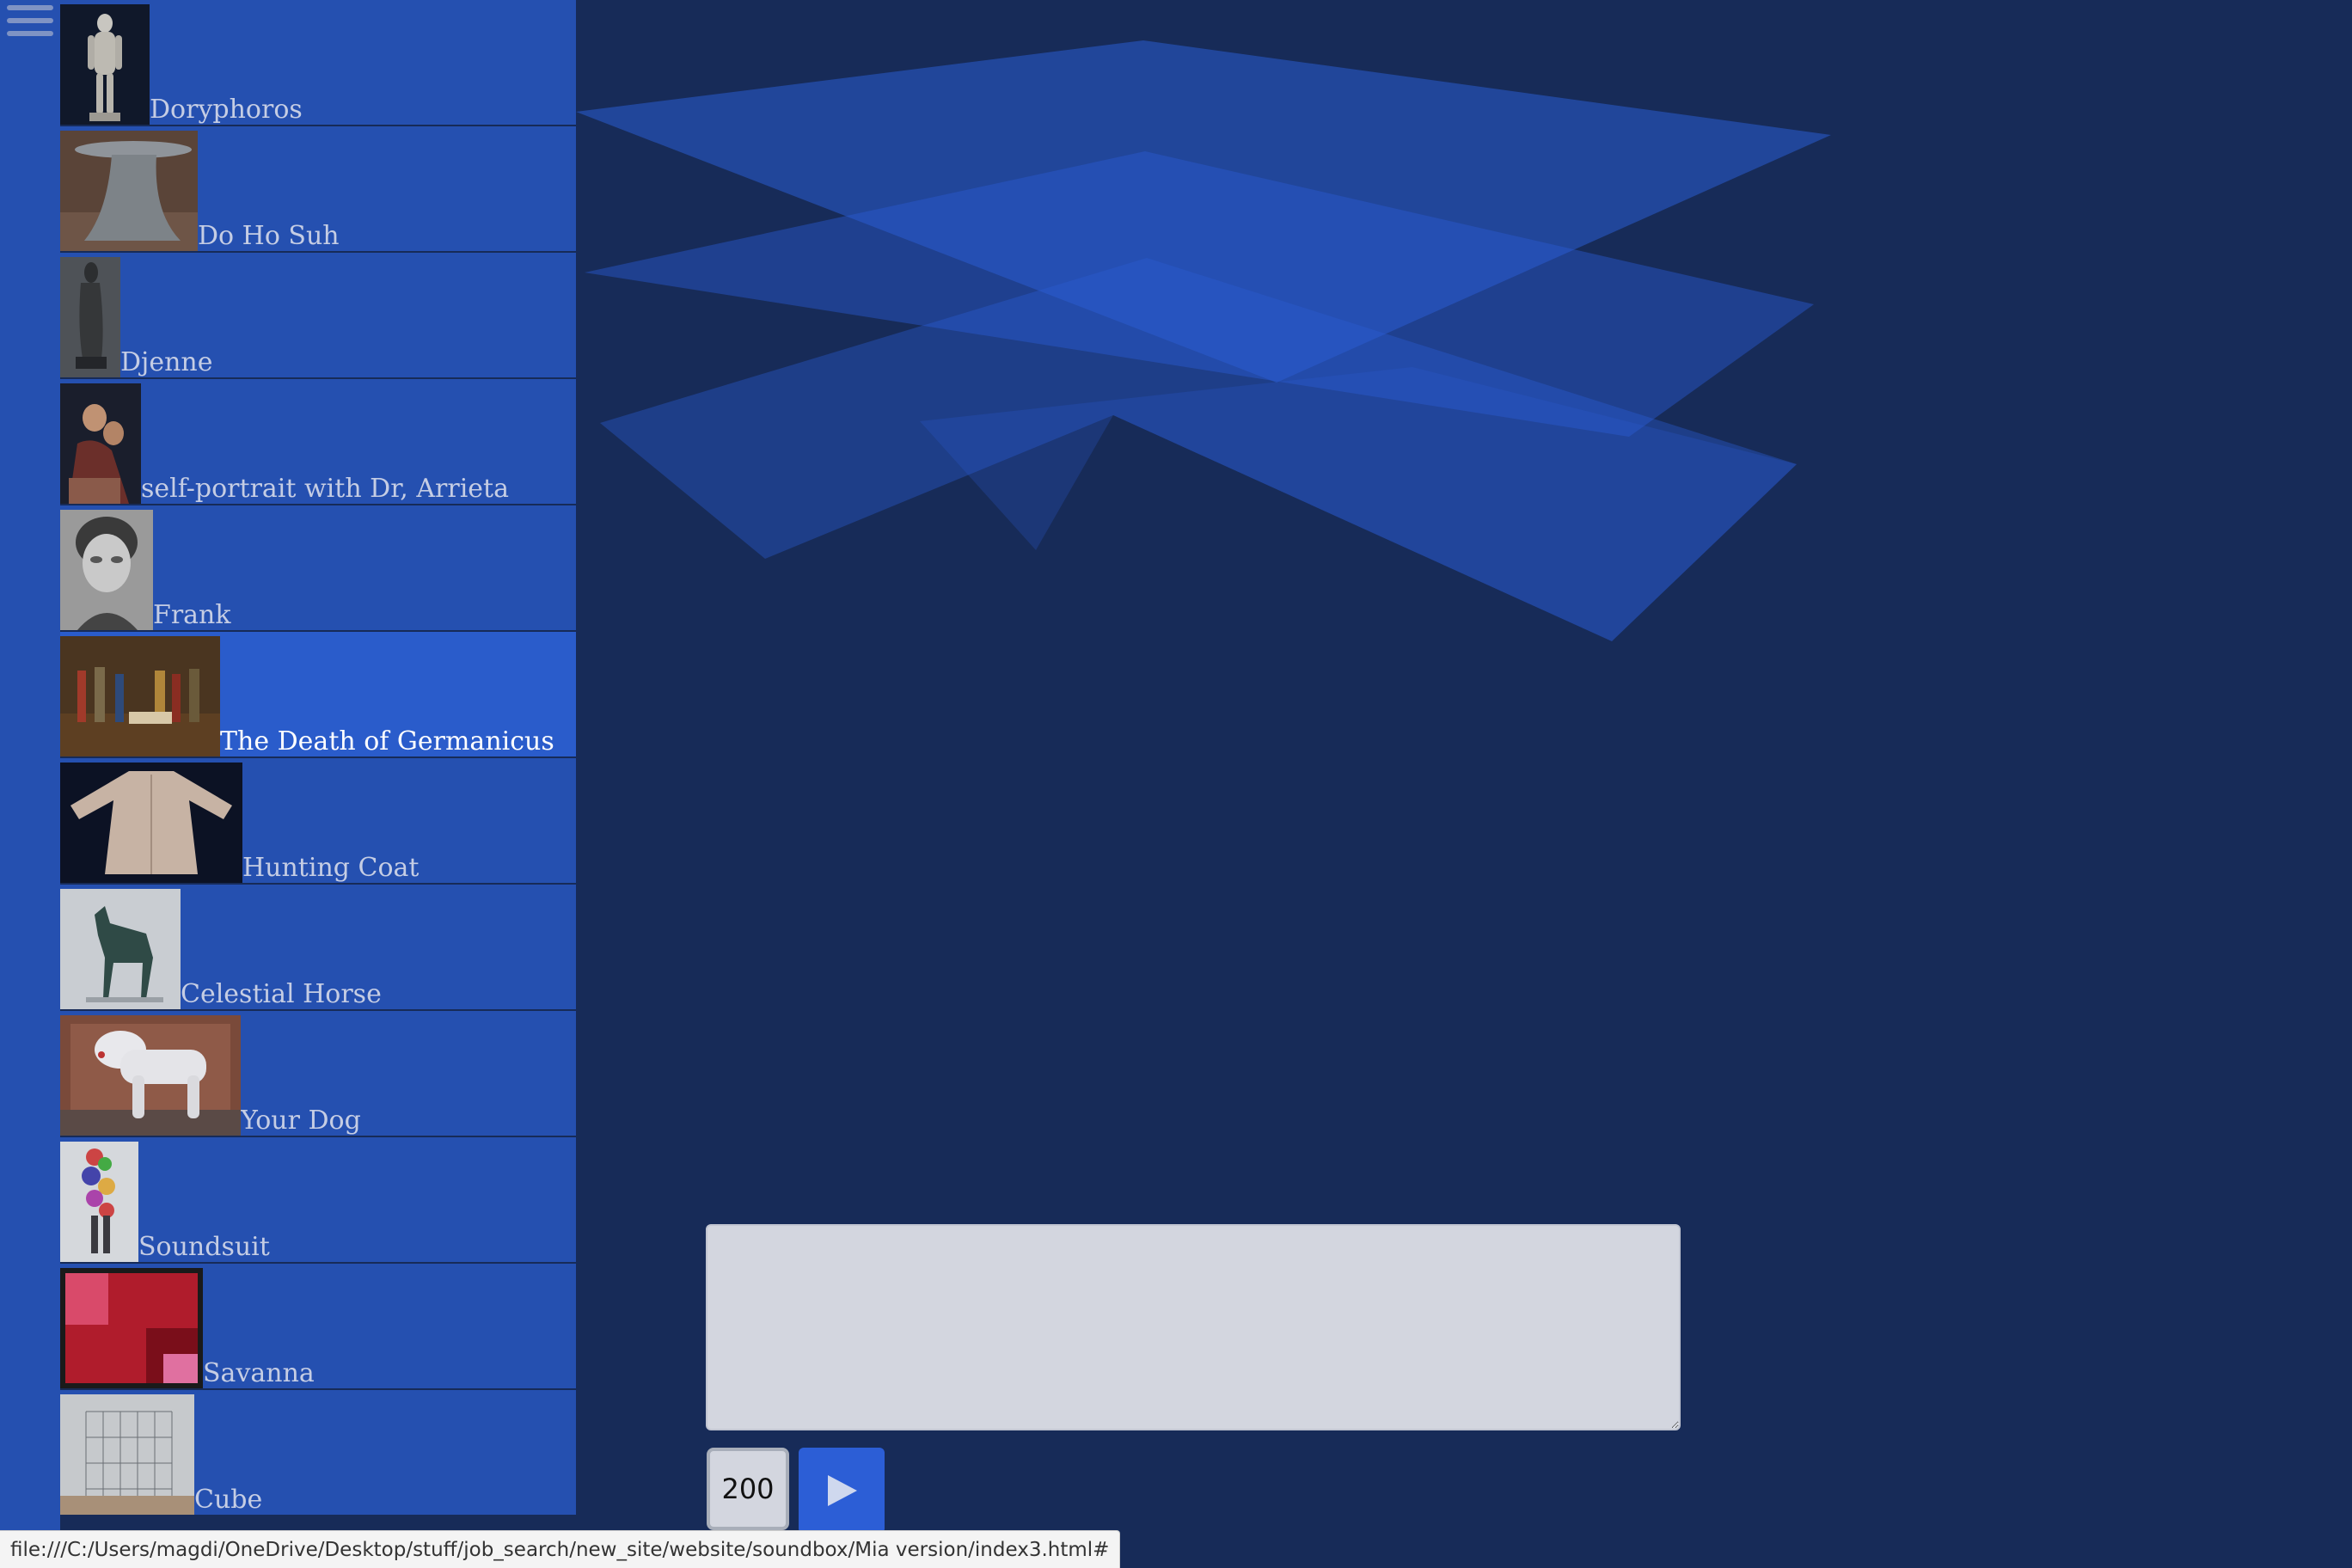 This screenshot has height=1568, width=2352. I want to click on your-dog-thumbnail, so click(150, 1075).